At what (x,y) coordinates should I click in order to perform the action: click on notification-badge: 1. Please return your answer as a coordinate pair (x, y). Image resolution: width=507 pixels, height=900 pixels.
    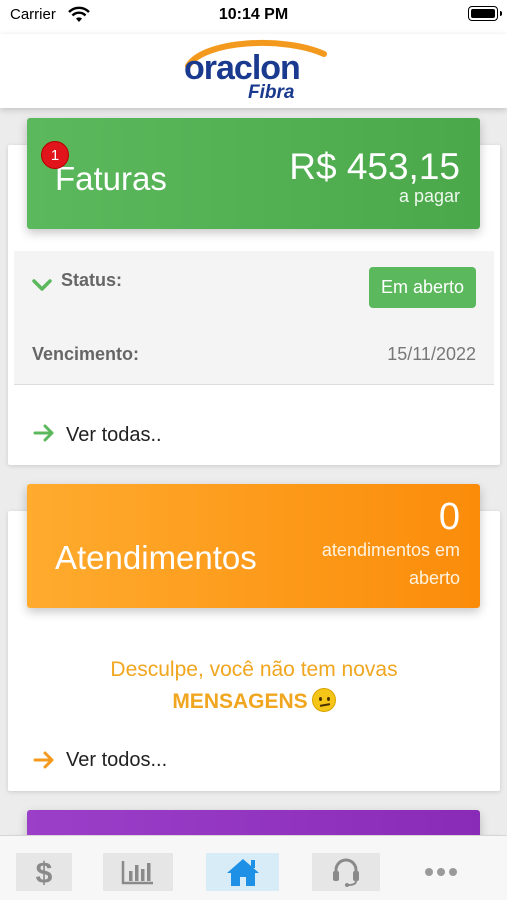
    Looking at the image, I should click on (55, 155).